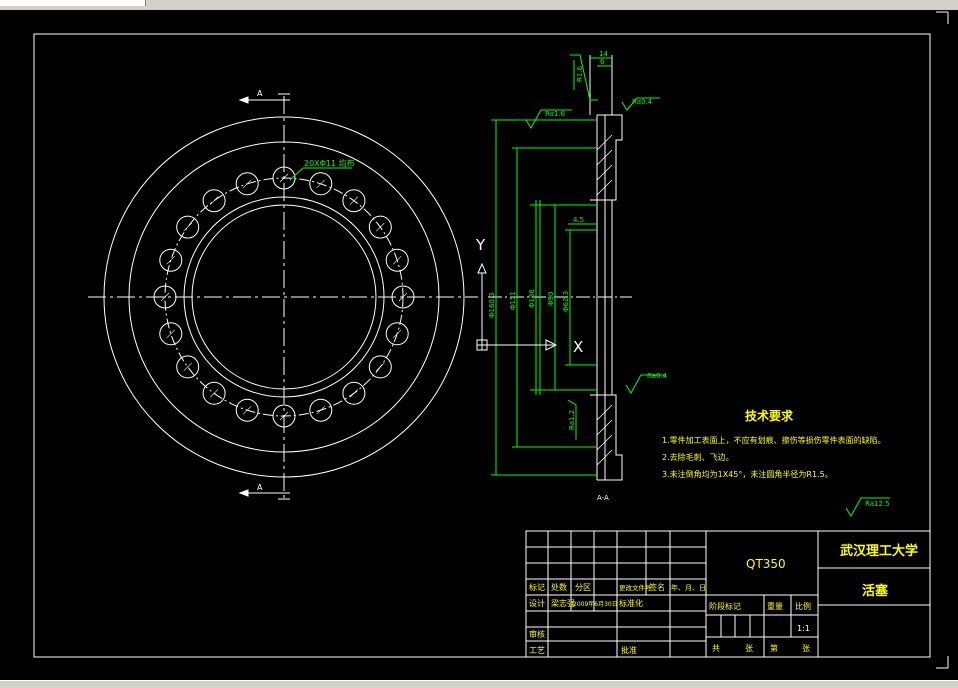  What do you see at coordinates (774, 440) in the screenshot?
I see `tech-req-item-1: 1.零件加工表面上，不应有划痕、擦伤等损伤零件表面的缺陷。` at bounding box center [774, 440].